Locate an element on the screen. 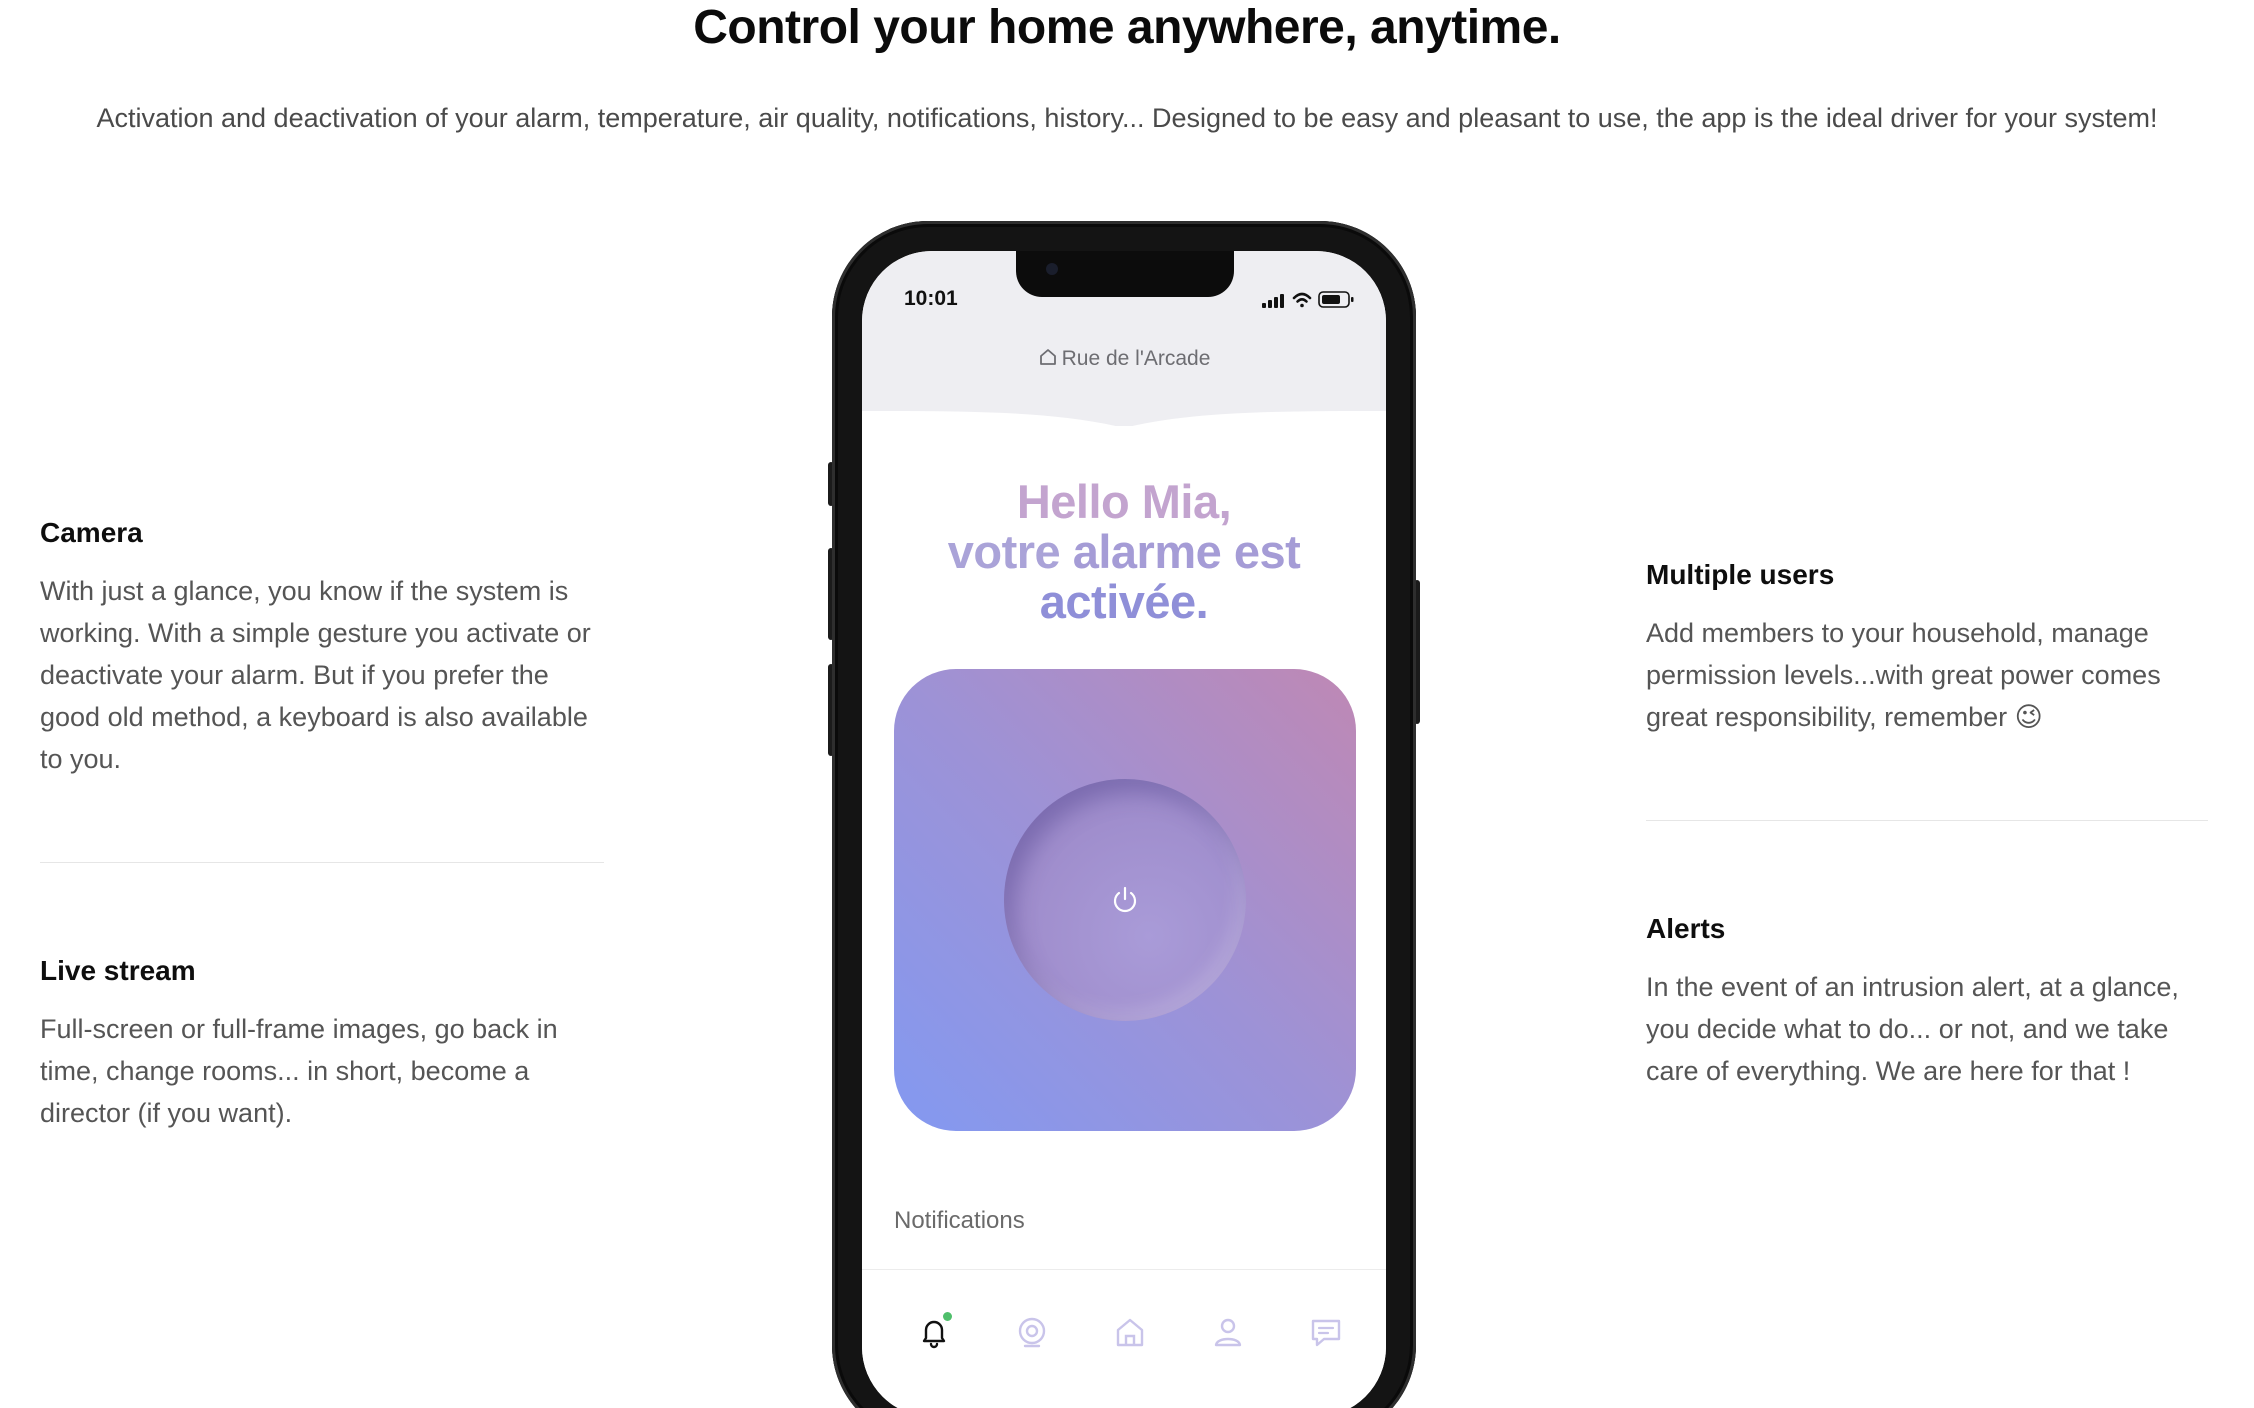 The height and width of the screenshot is (1408, 2254). tab-profile is located at coordinates (1228, 1332).